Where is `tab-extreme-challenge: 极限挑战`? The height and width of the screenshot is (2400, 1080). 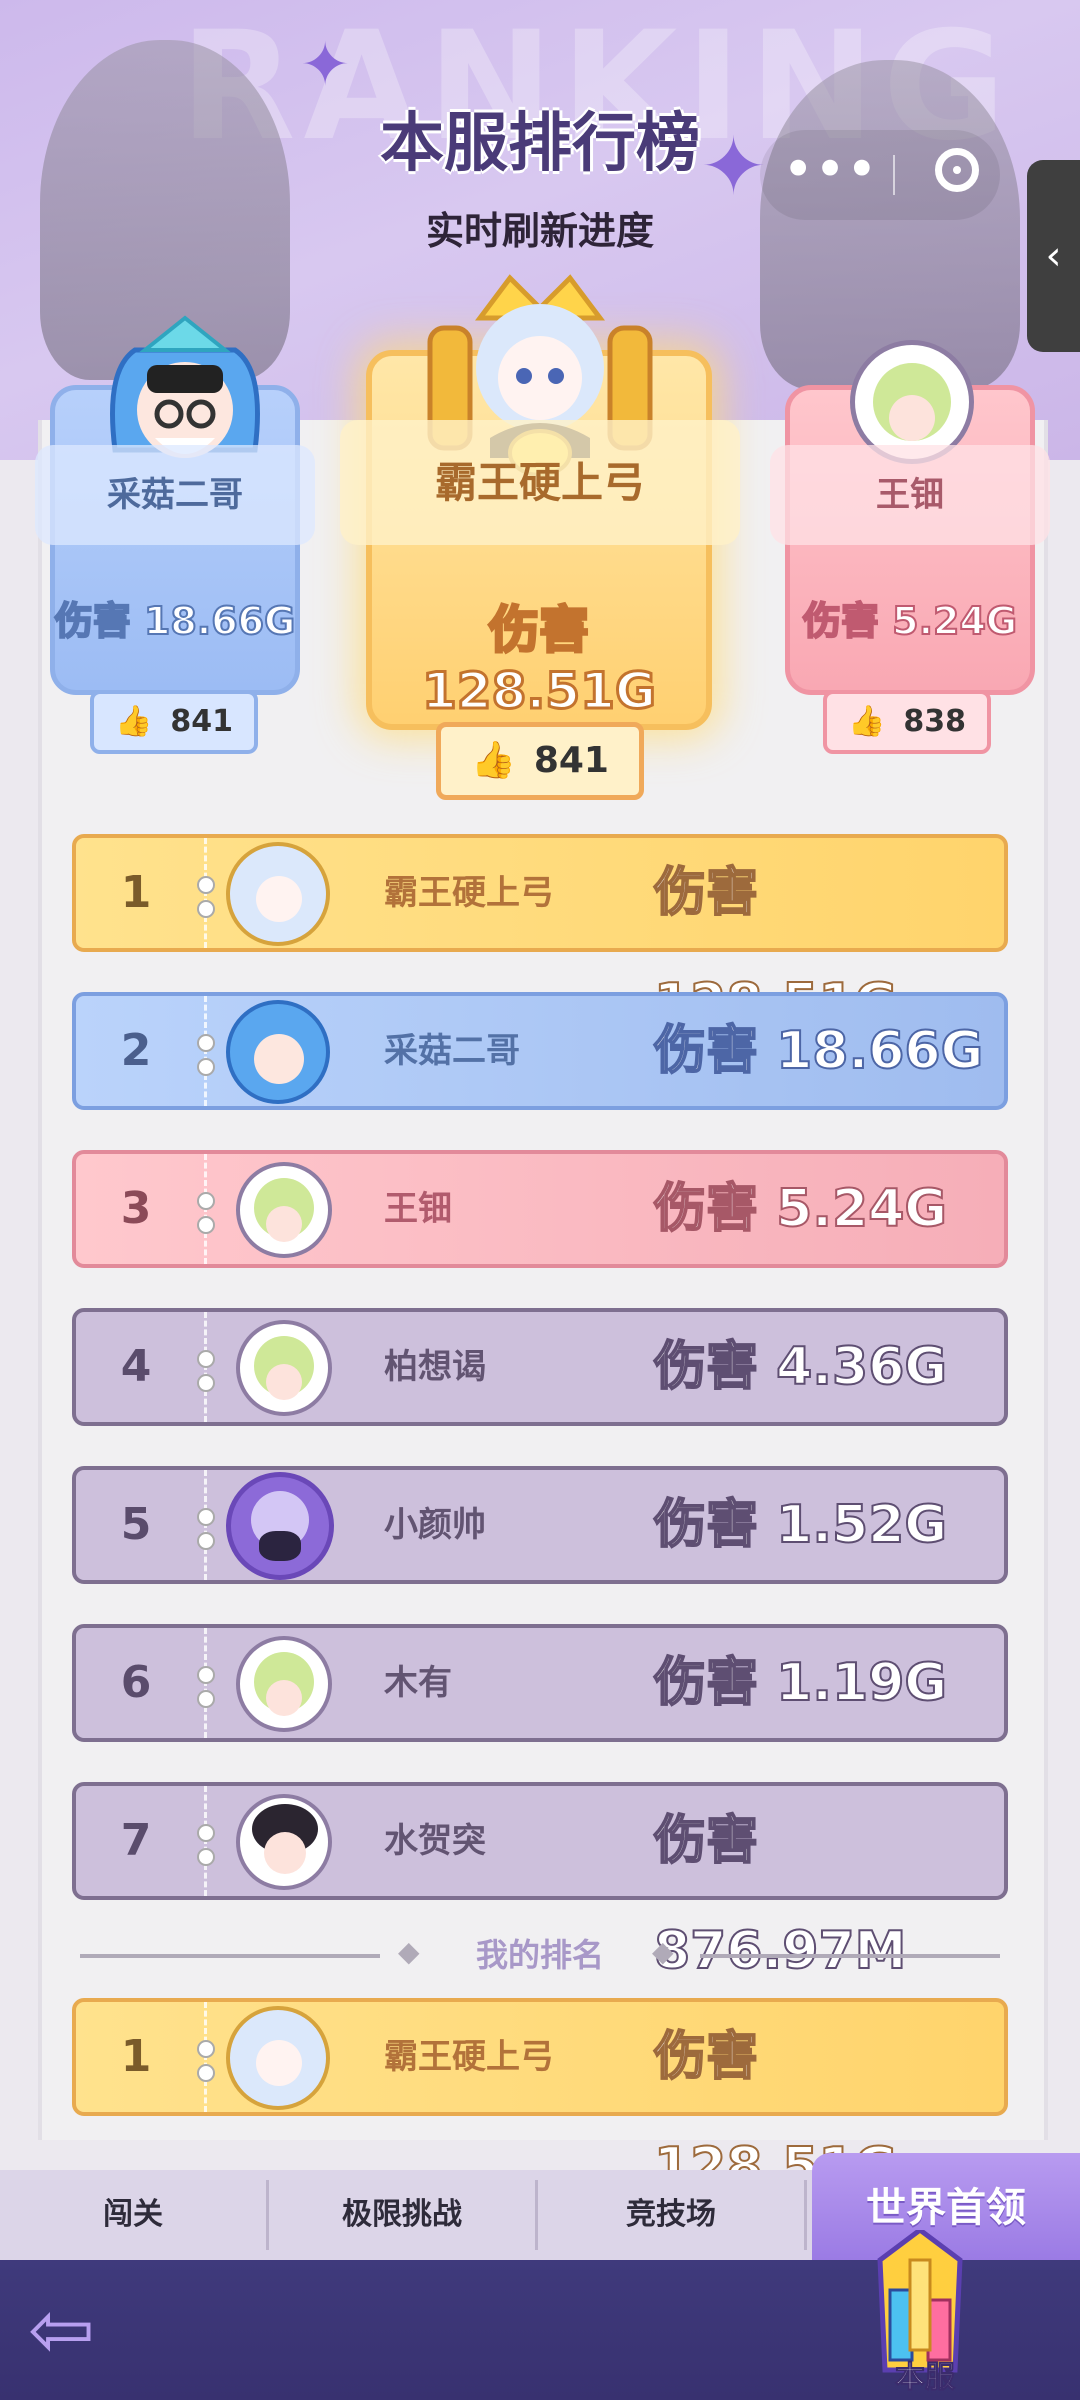 tab-extreme-challenge: 极限挑战 is located at coordinates (402, 2215).